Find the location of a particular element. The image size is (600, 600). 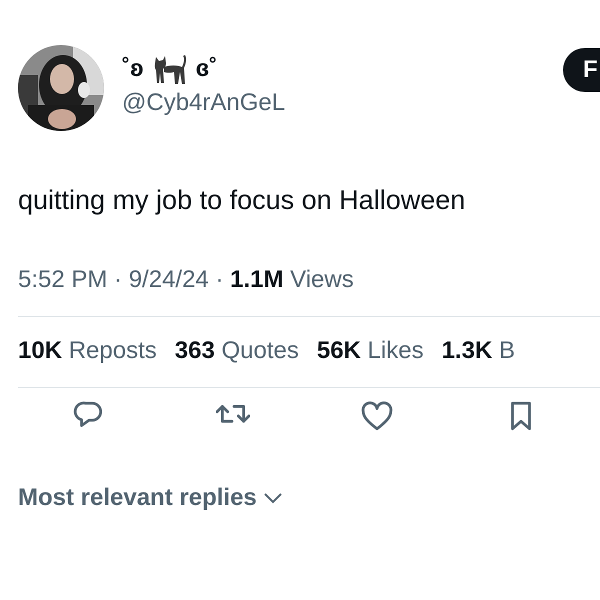

heart-icon is located at coordinates (377, 416).